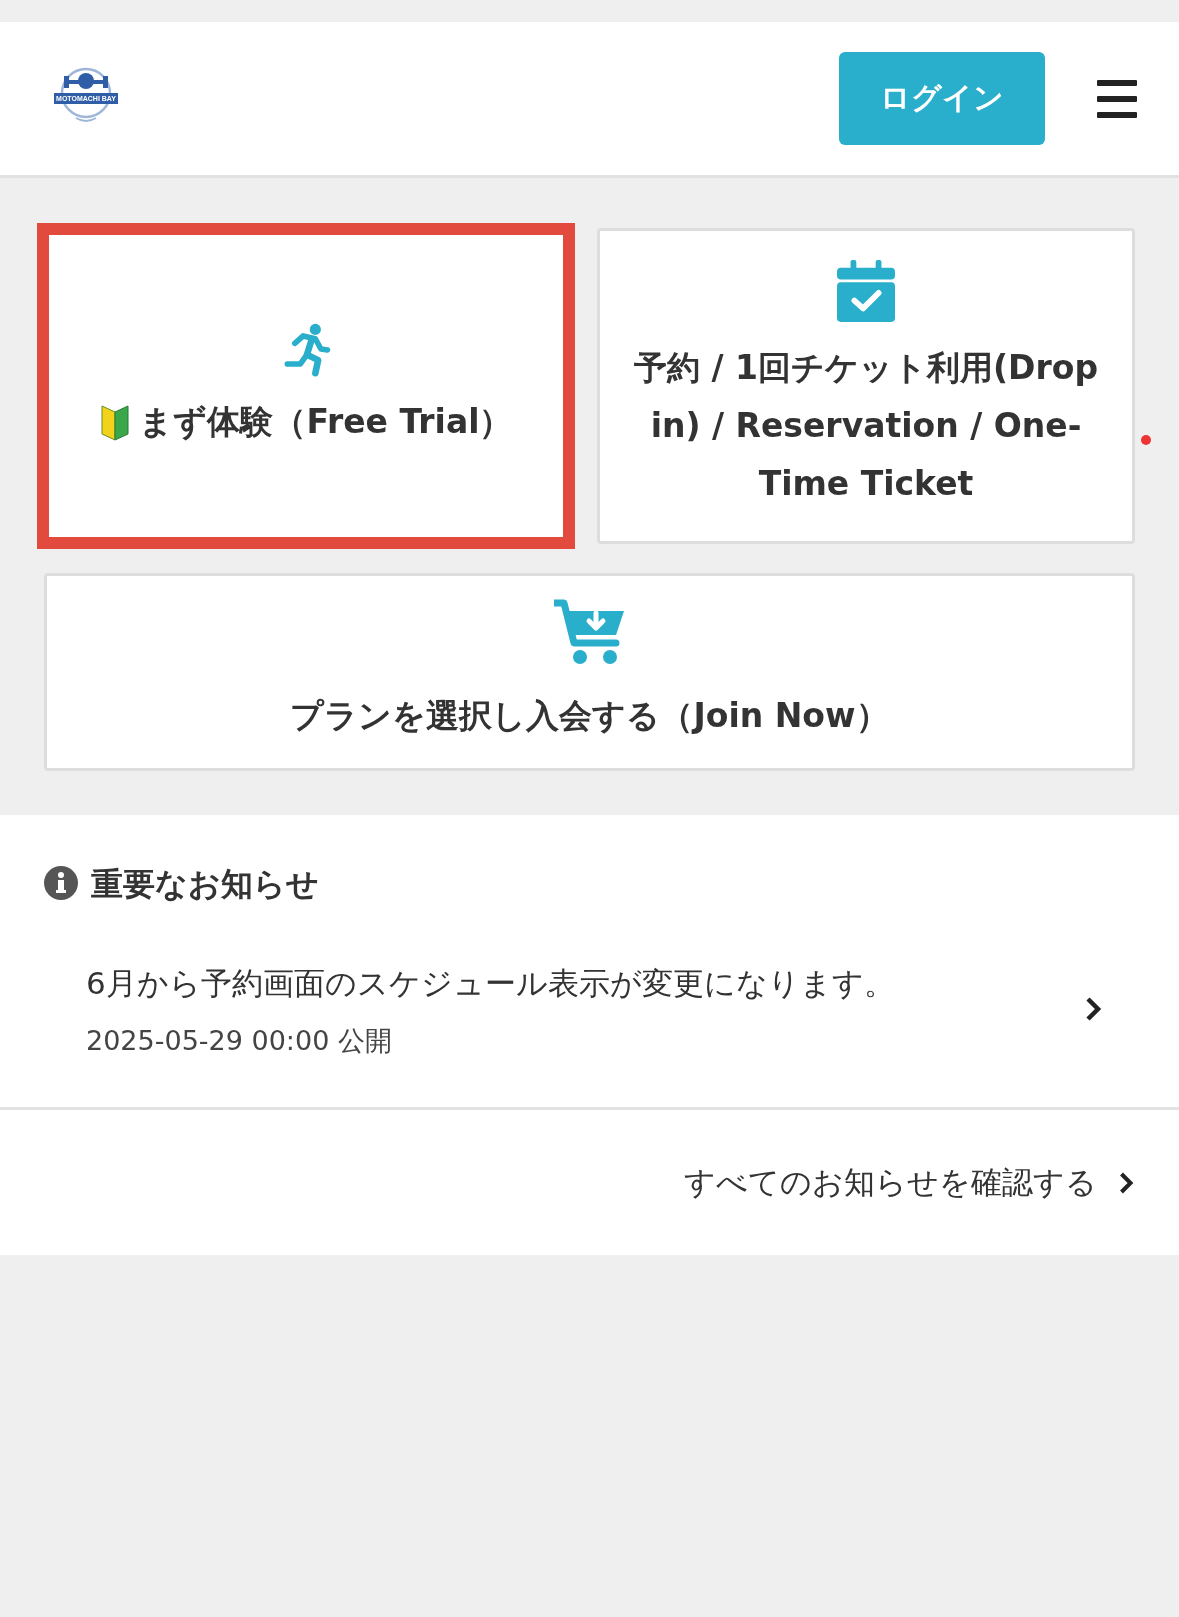  I want to click on menu-card: 予約 / 1回チケット利用(Drop in) / Reservation / One-Time Ticket, so click(866, 386).